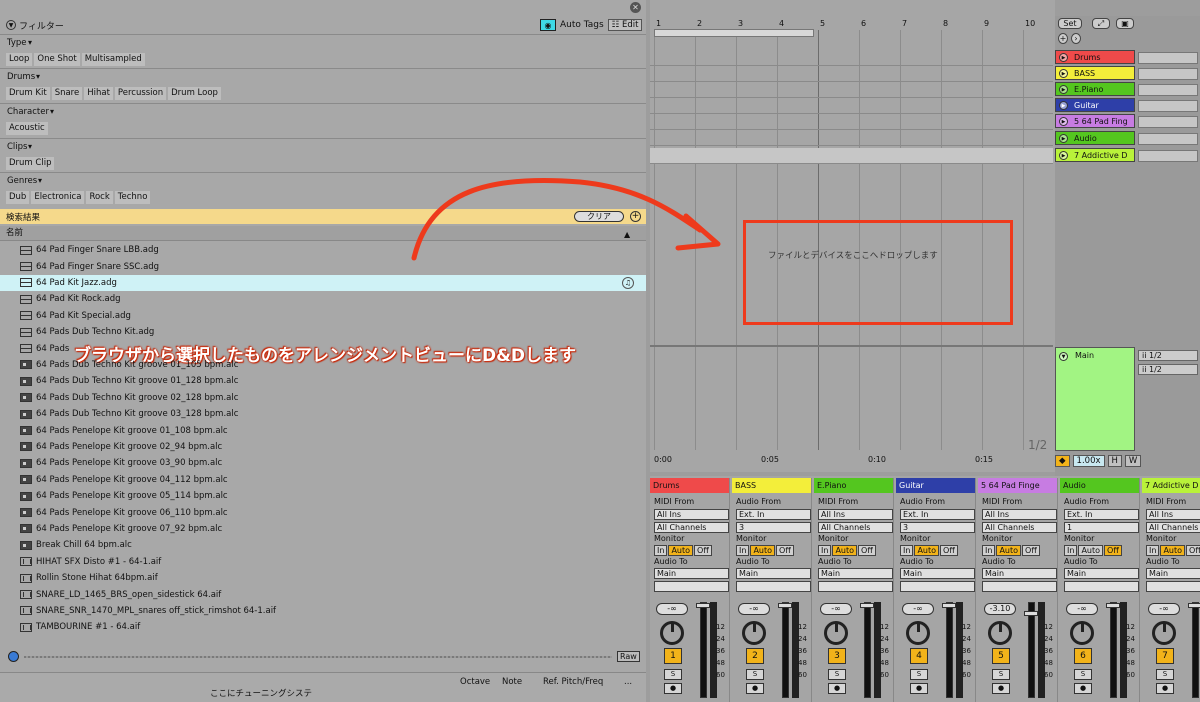 Image resolution: width=1200 pixels, height=702 pixels. I want to click on eye-icon: ◉, so click(548, 25).